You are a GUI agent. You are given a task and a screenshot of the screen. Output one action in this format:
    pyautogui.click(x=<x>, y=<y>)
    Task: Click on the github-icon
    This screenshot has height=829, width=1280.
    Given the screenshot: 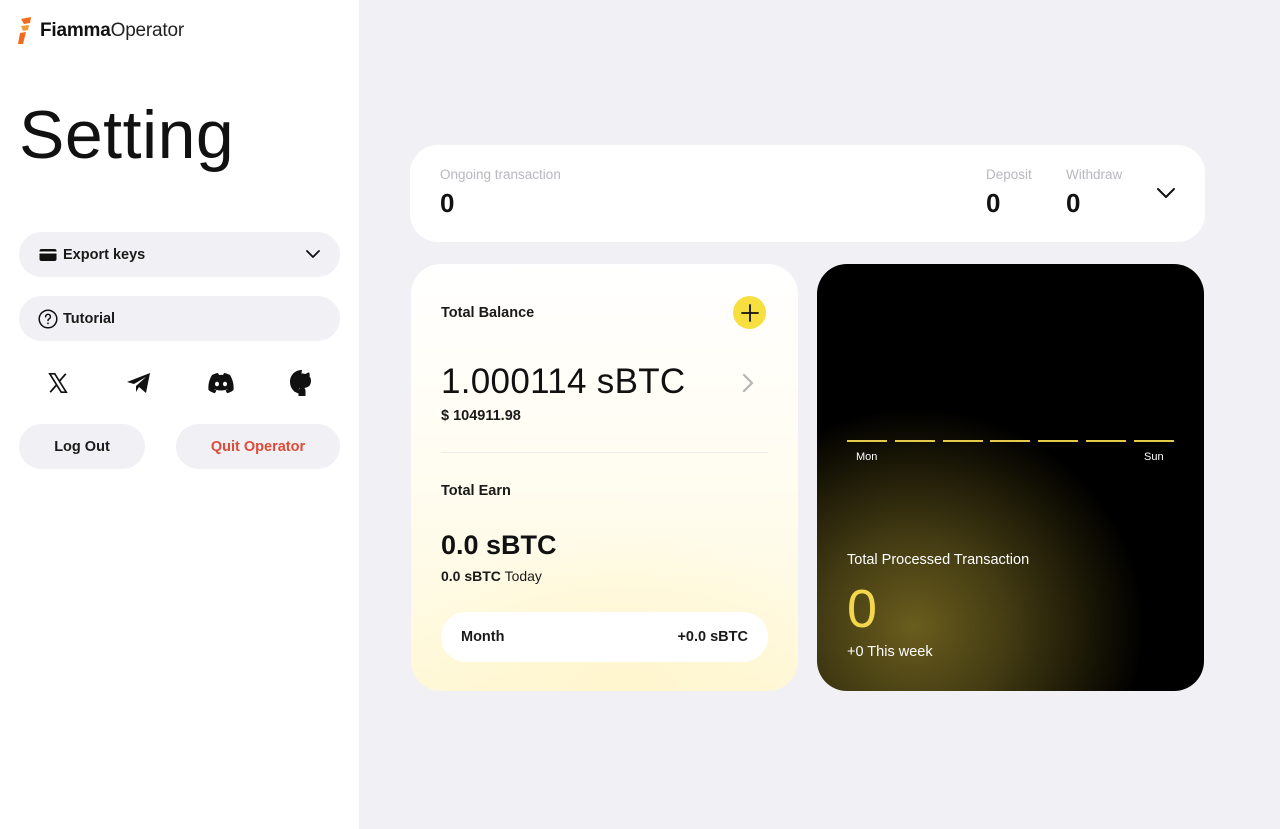 What is the action you would take?
    pyautogui.click(x=302, y=383)
    